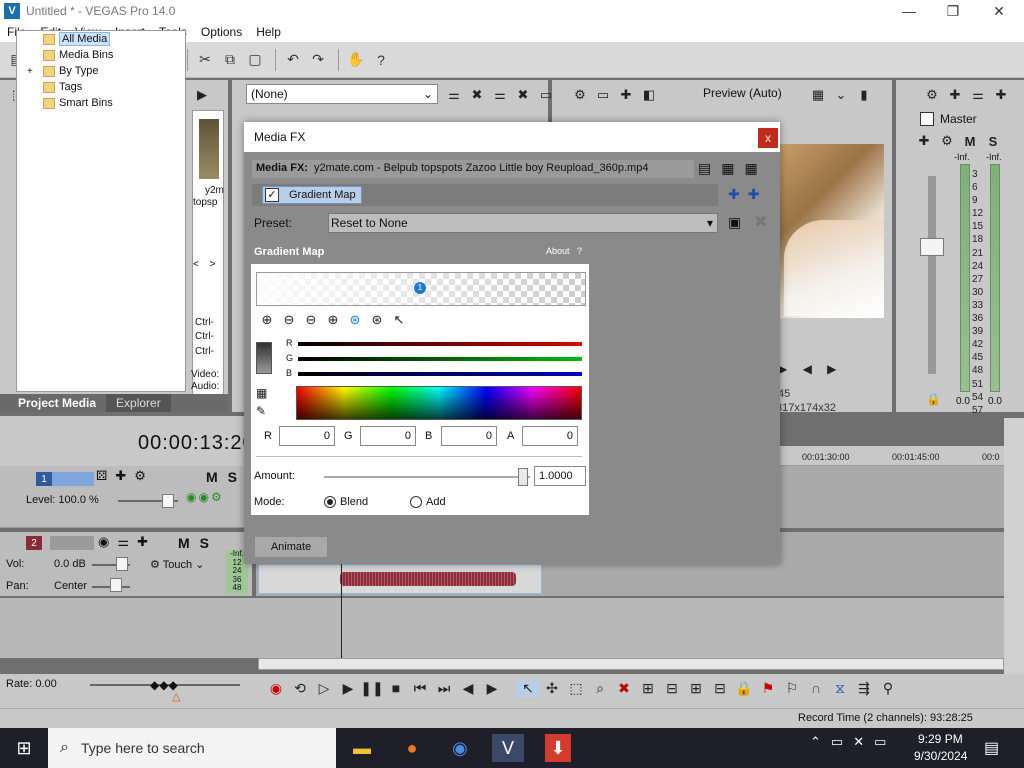 This screenshot has width=1024, height=768. What do you see at coordinates (953, 11) in the screenshot?
I see `maximize-button: ❐` at bounding box center [953, 11].